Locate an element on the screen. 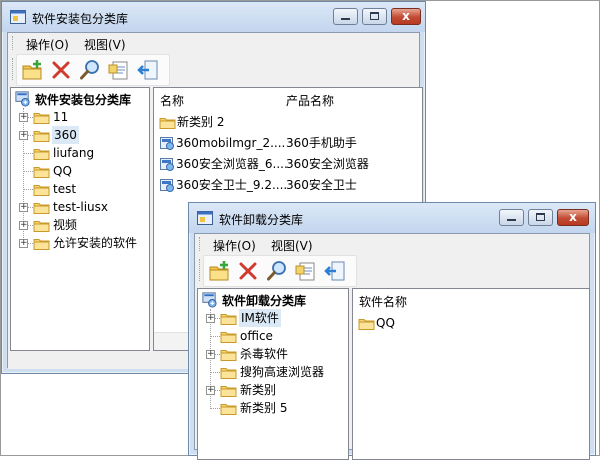  tree-item-label: QQ is located at coordinates (62, 171).